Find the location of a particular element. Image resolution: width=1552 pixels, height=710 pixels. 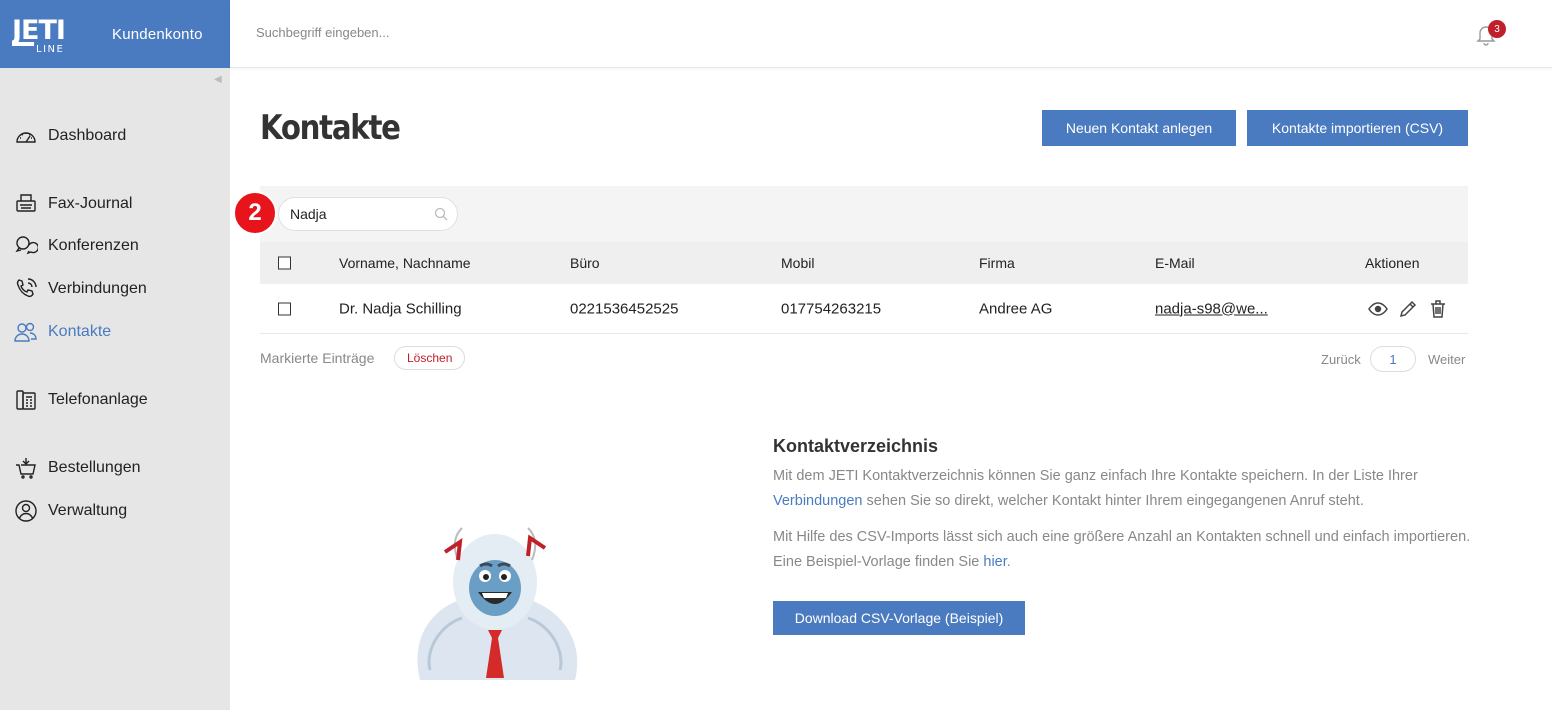

sidebar-item-bestellungen: Bestellungen is located at coordinates (77, 468).